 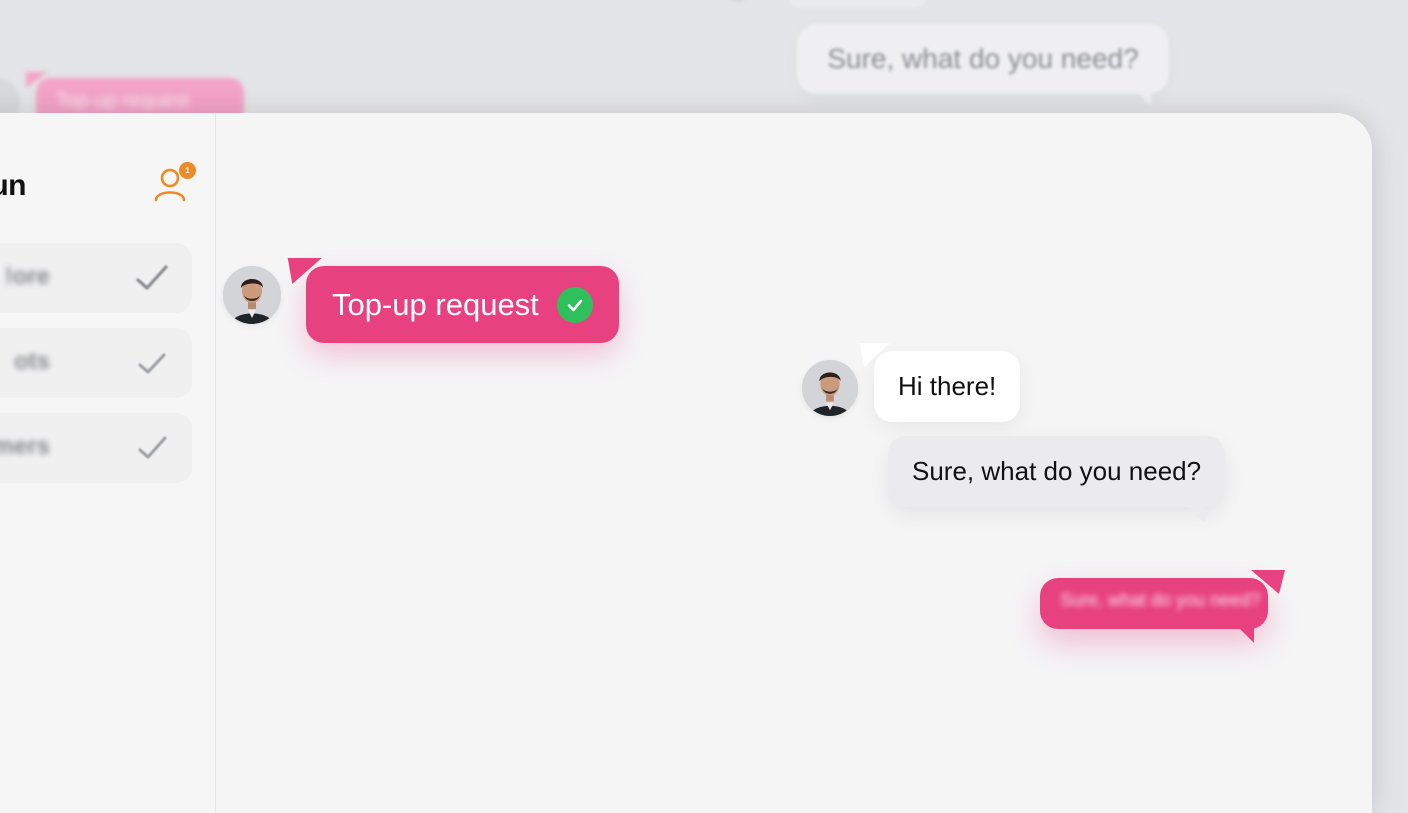 I want to click on sidebar-item-label: ore!, so click(x=27, y=276).